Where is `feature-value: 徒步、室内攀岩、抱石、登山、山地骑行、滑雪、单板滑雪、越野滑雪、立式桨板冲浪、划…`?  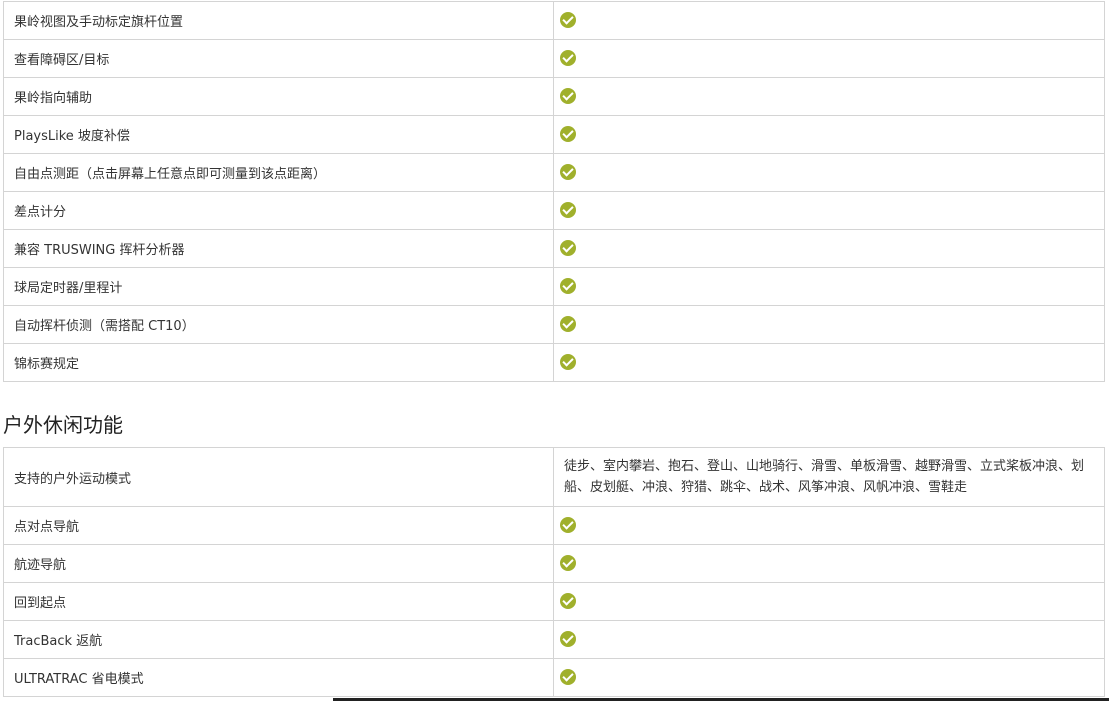 feature-value: 徒步、室内攀岩、抱石、登山、山地骑行、滑雪、单板滑雪、越野滑雪、立式桨板冲浪、划… is located at coordinates (829, 477).